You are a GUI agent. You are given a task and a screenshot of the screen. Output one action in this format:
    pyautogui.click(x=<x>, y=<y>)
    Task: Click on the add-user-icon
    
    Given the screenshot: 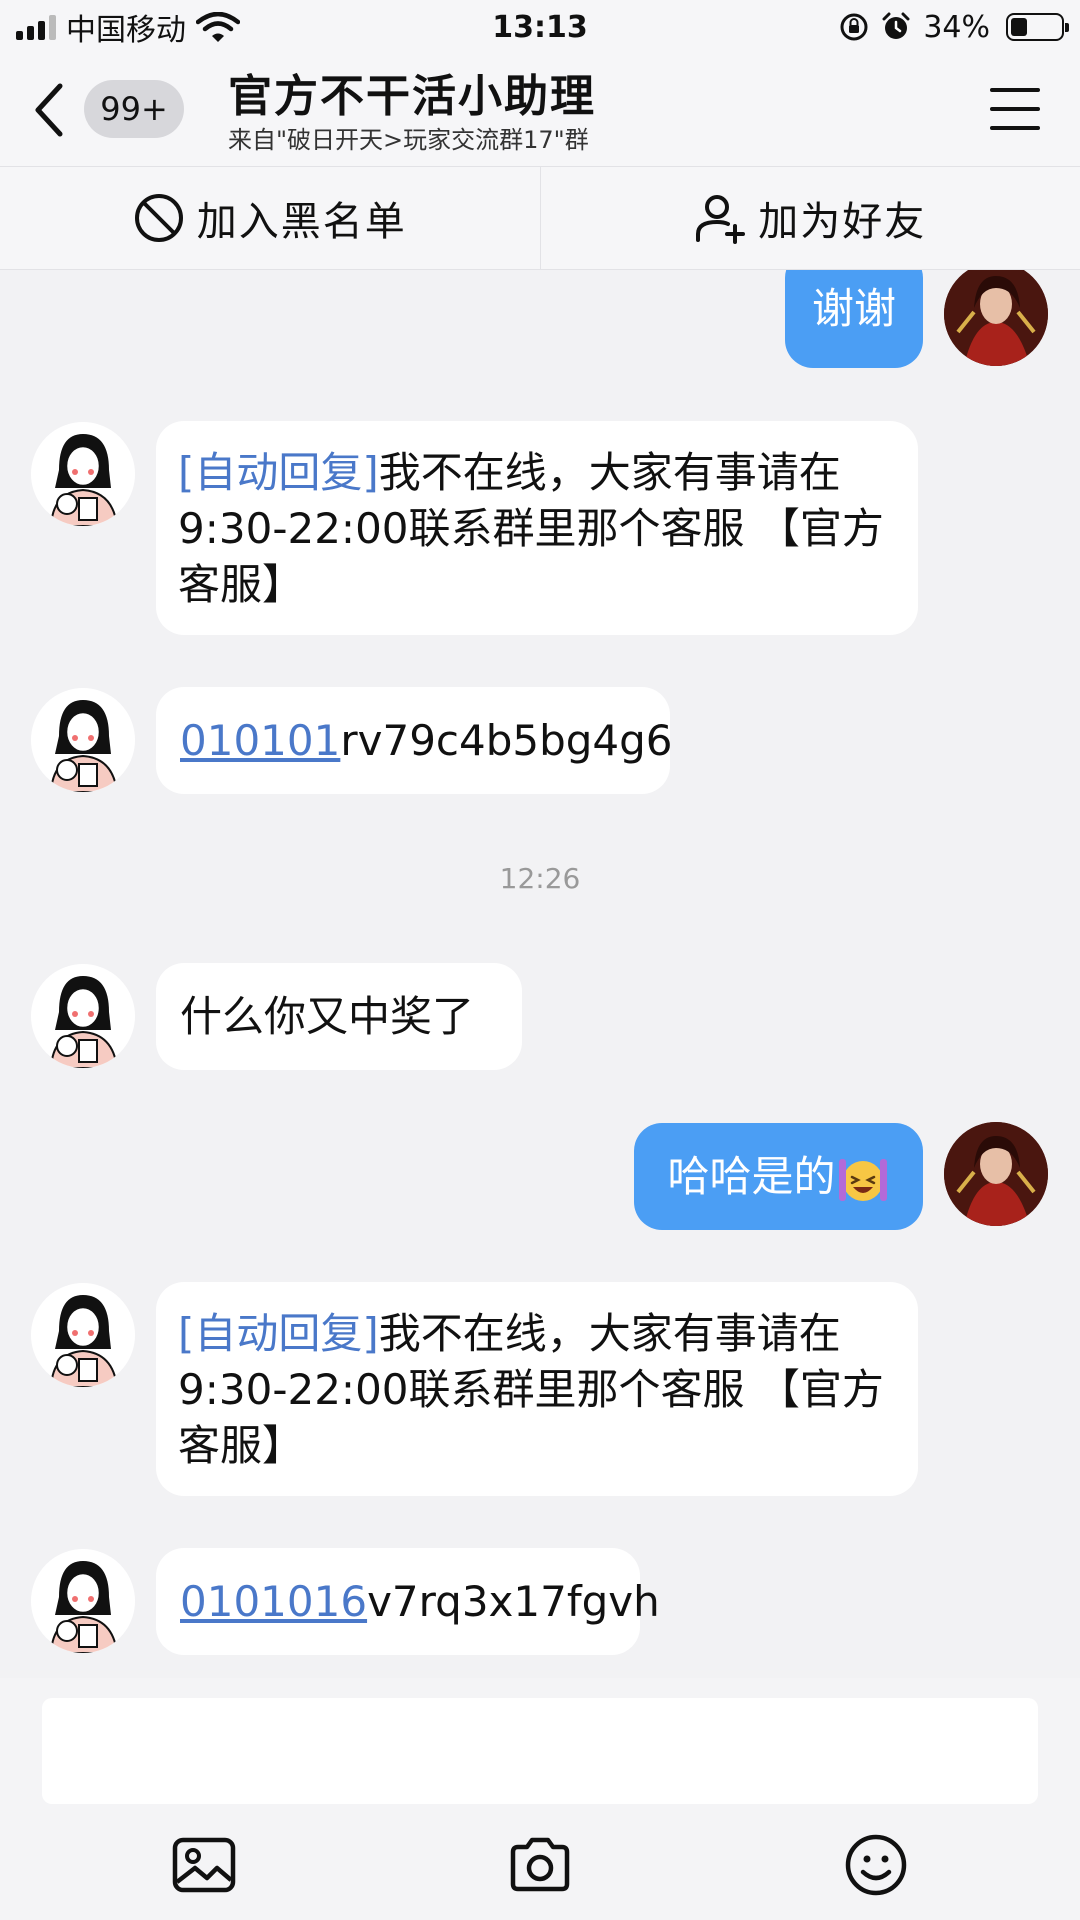 What is the action you would take?
    pyautogui.click(x=721, y=219)
    